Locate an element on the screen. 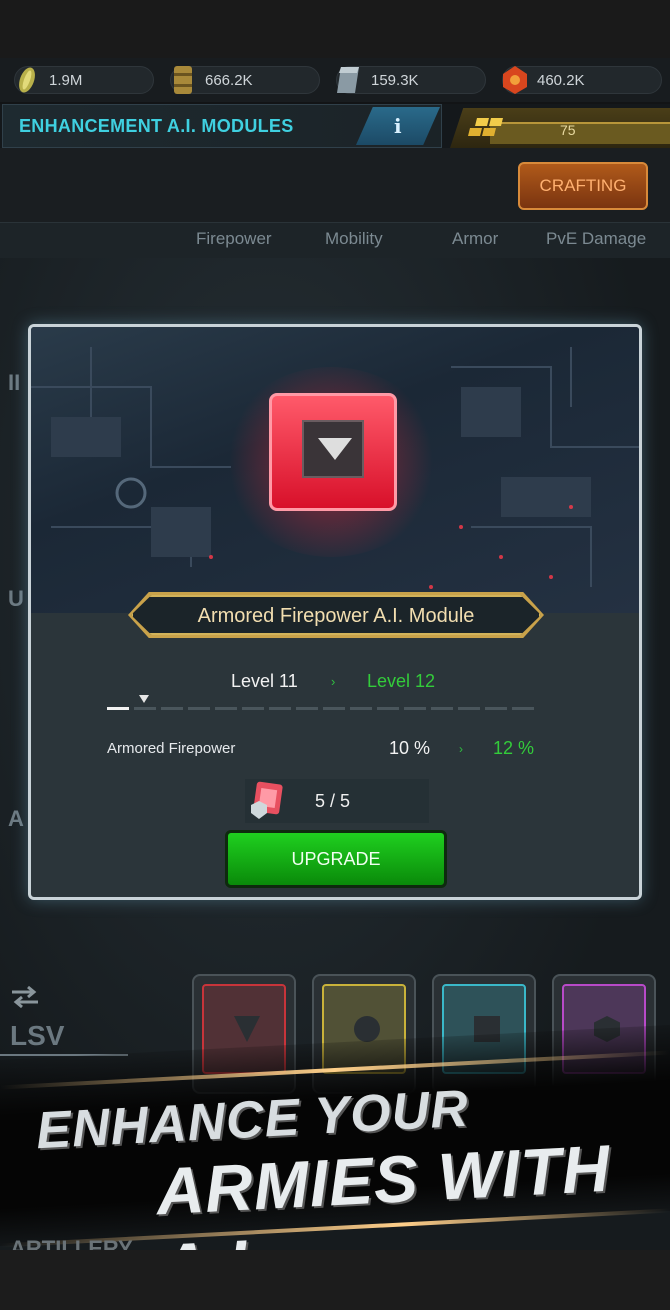 The image size is (670, 1310). navigation-bar-area is located at coordinates (335, 1280).